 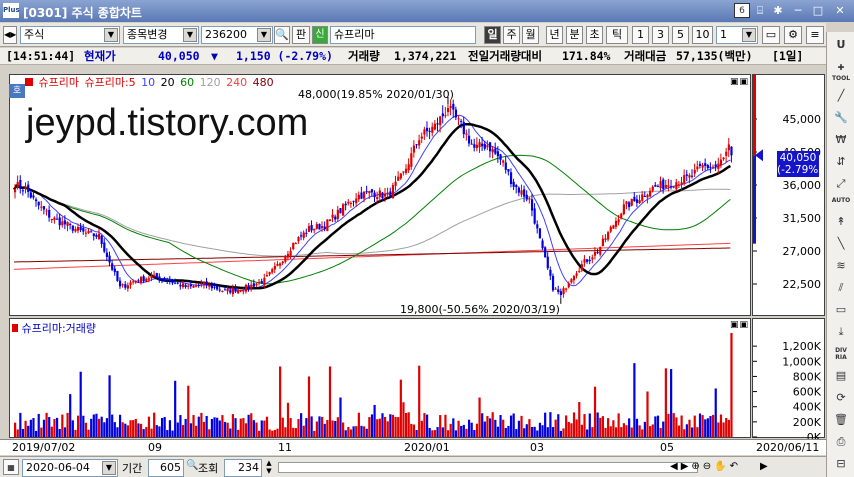 I want to click on scrollbar-track, so click(x=488, y=467).